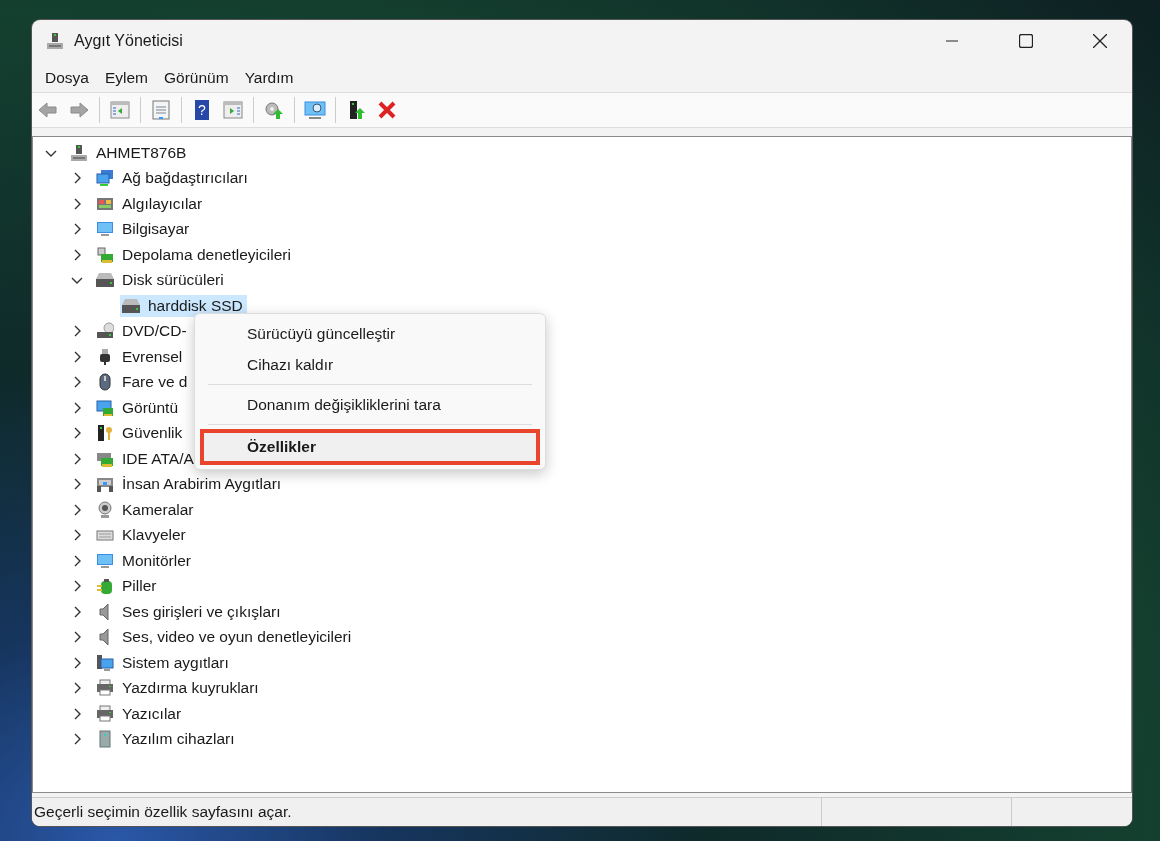 The image size is (1160, 841). Describe the element at coordinates (105, 331) in the screenshot. I see `optical-drive-icon` at that location.